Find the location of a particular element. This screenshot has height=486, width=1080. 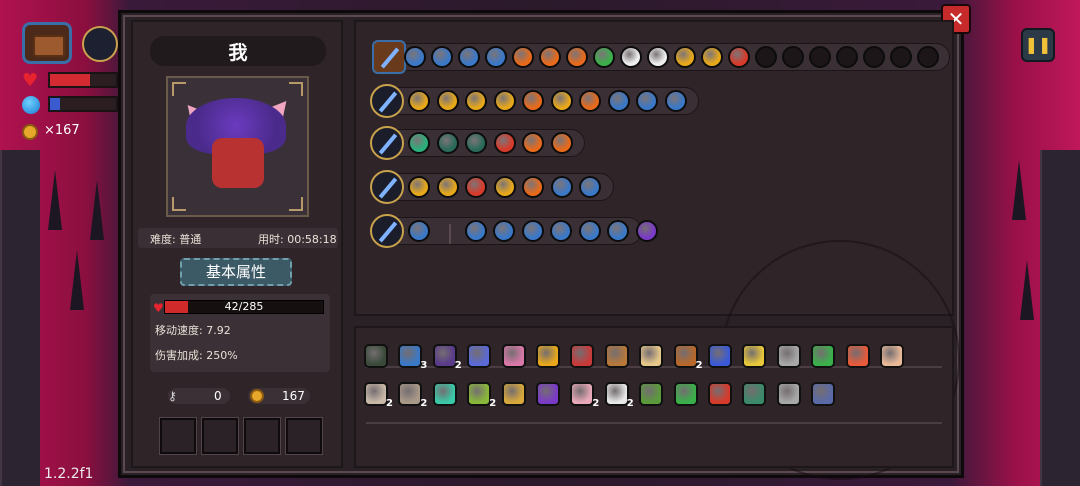

portrait-corner is located at coordinates (296, 89).